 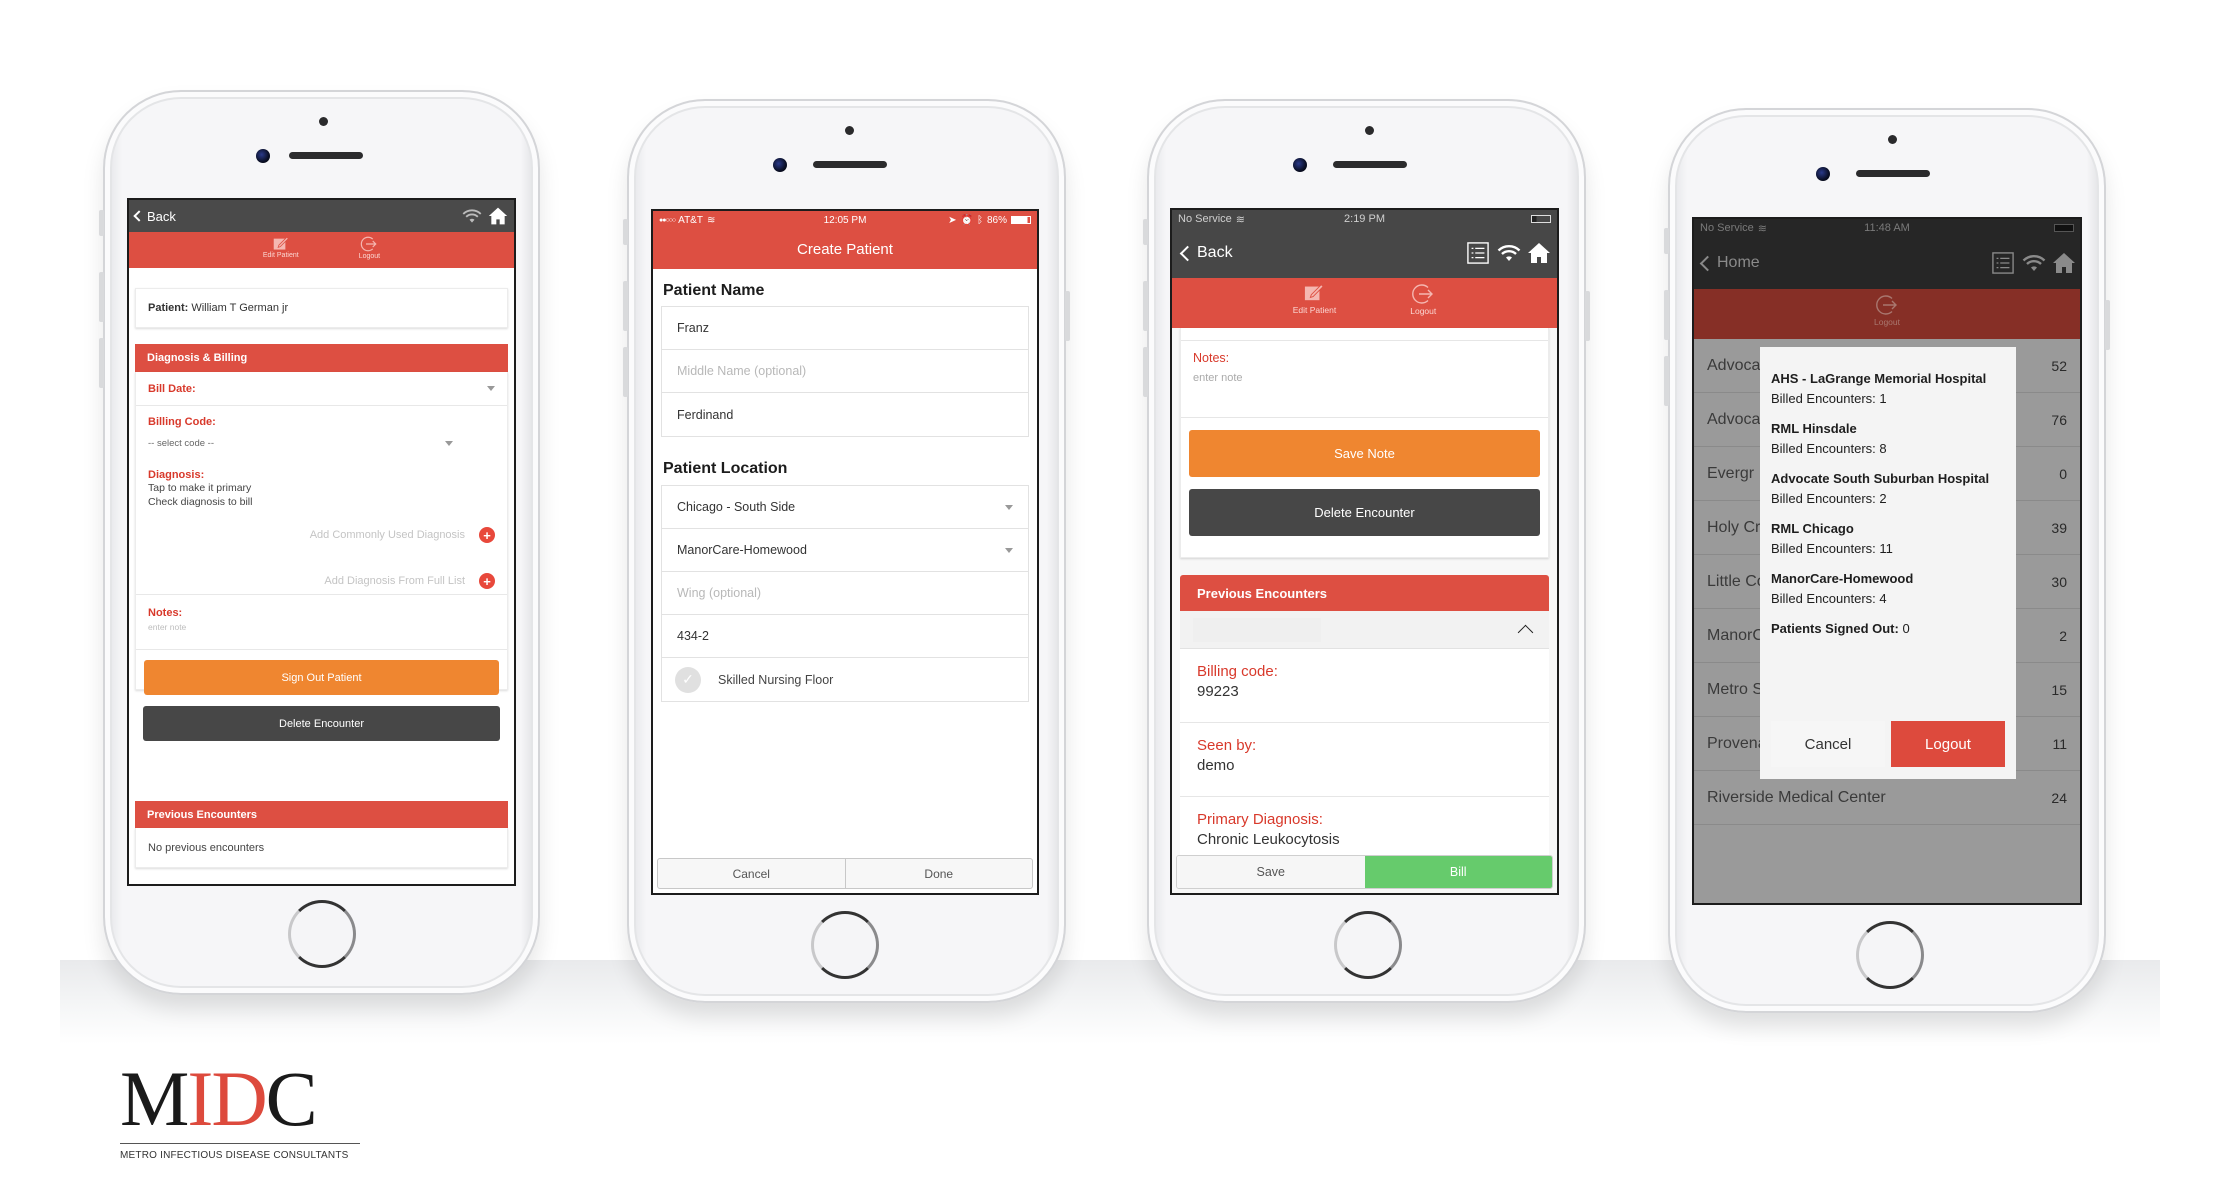 What do you see at coordinates (321, 677) in the screenshot?
I see `sign-out-patient-button: Sign Out Patient` at bounding box center [321, 677].